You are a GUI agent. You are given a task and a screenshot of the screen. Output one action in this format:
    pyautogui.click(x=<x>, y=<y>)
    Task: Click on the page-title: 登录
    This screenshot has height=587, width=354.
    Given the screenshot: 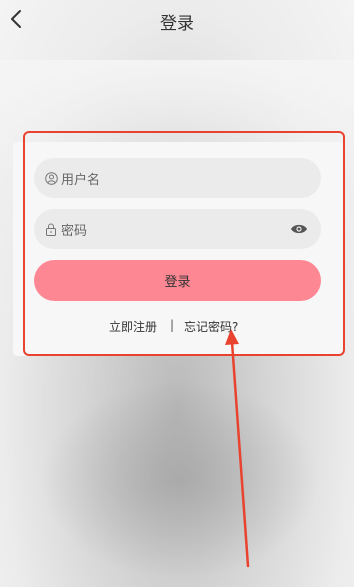 What is the action you would take?
    pyautogui.click(x=177, y=24)
    